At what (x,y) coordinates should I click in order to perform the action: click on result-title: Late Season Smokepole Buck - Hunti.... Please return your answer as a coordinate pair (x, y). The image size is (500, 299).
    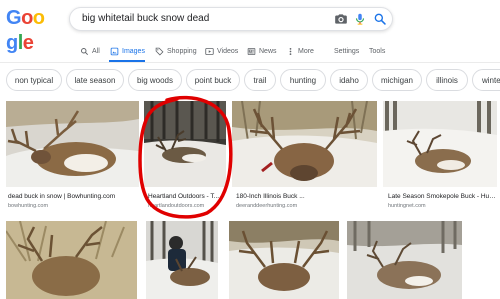
    Looking at the image, I should click on (443, 196).